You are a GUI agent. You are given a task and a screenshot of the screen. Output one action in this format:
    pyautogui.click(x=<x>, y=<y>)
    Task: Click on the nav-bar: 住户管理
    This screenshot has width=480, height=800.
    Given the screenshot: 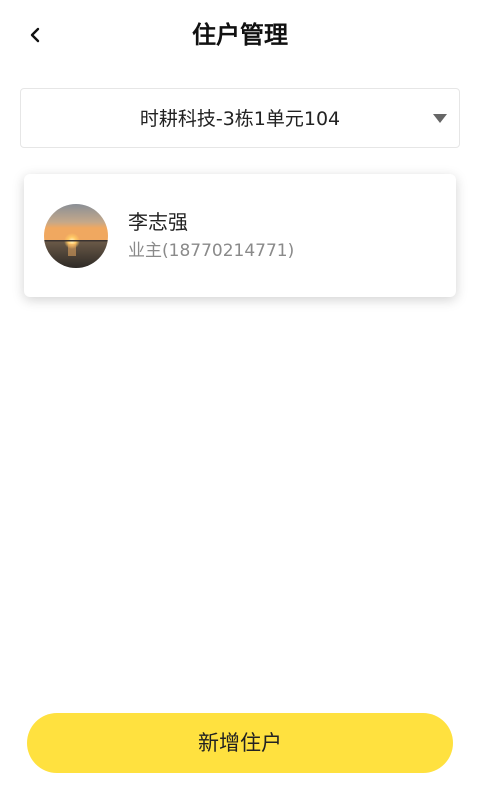 What is the action you would take?
    pyautogui.click(x=240, y=35)
    